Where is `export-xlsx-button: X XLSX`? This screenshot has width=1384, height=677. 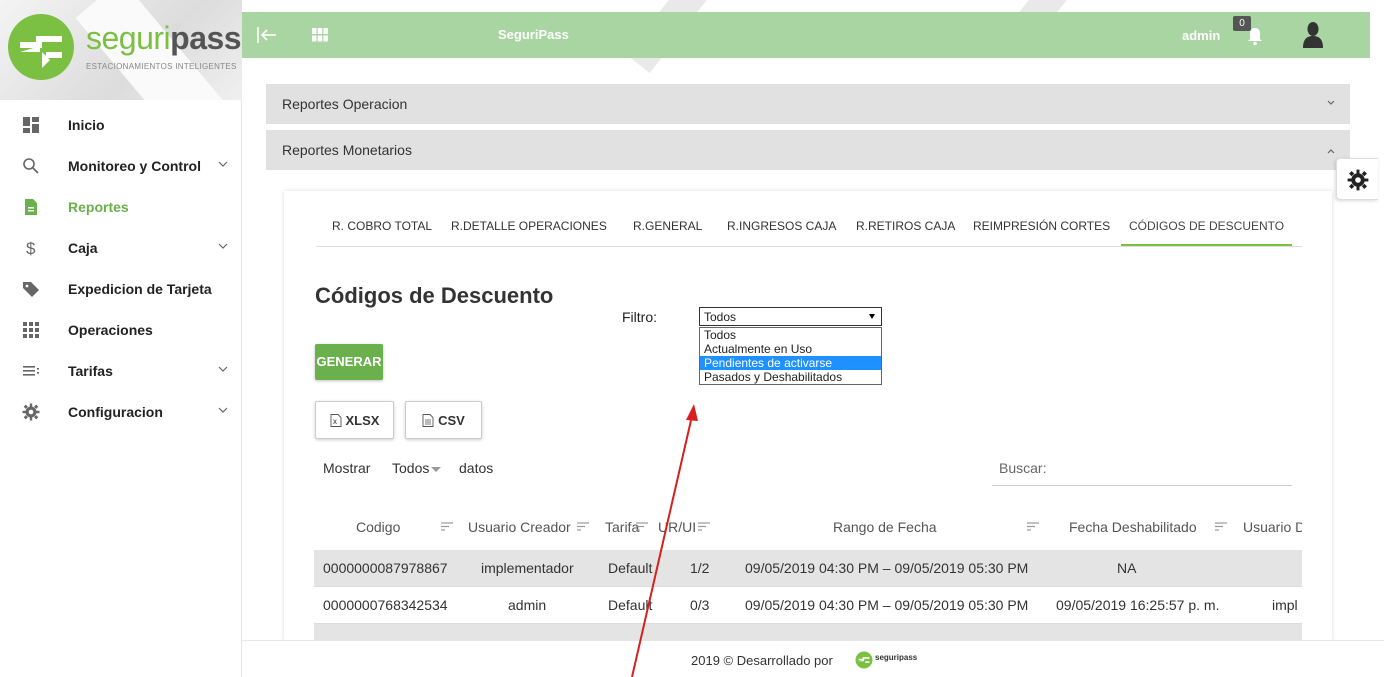
export-xlsx-button: X XLSX is located at coordinates (354, 420).